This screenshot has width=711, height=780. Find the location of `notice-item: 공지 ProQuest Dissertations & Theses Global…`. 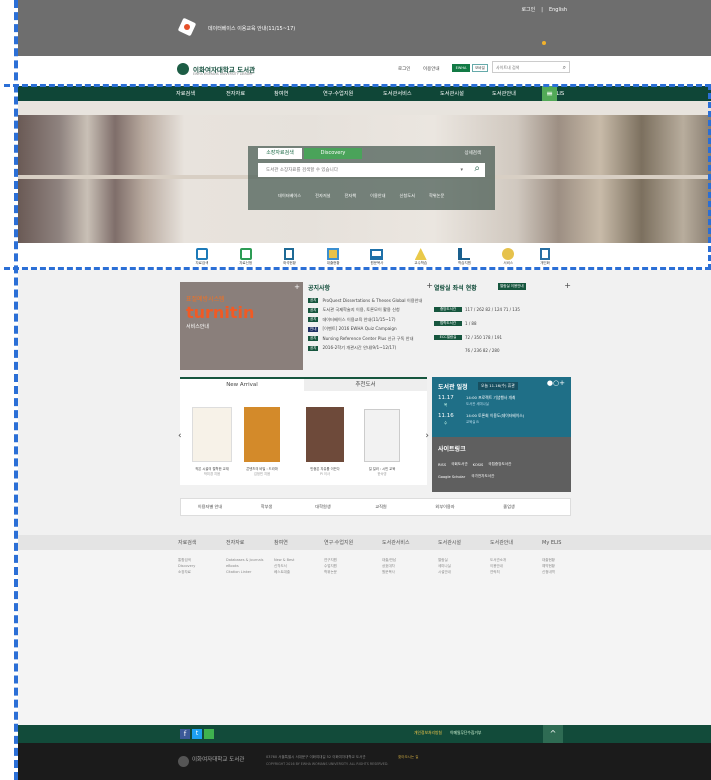

notice-item: 공지 ProQuest Dissertations & Theses Global… is located at coordinates (370, 301).